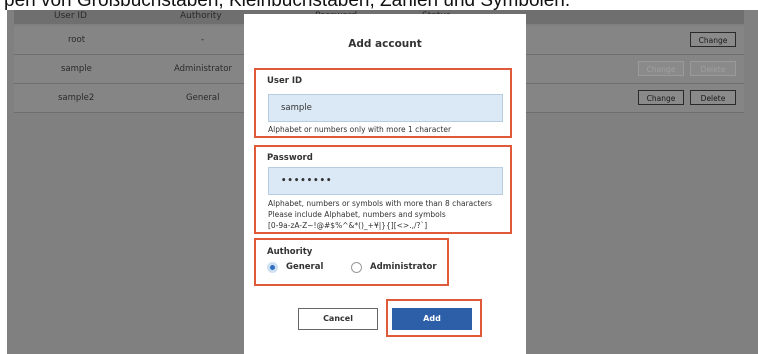 This screenshot has width=758, height=354. Describe the element at coordinates (201, 16) in the screenshot. I see `column-header-authority: Authority` at that location.